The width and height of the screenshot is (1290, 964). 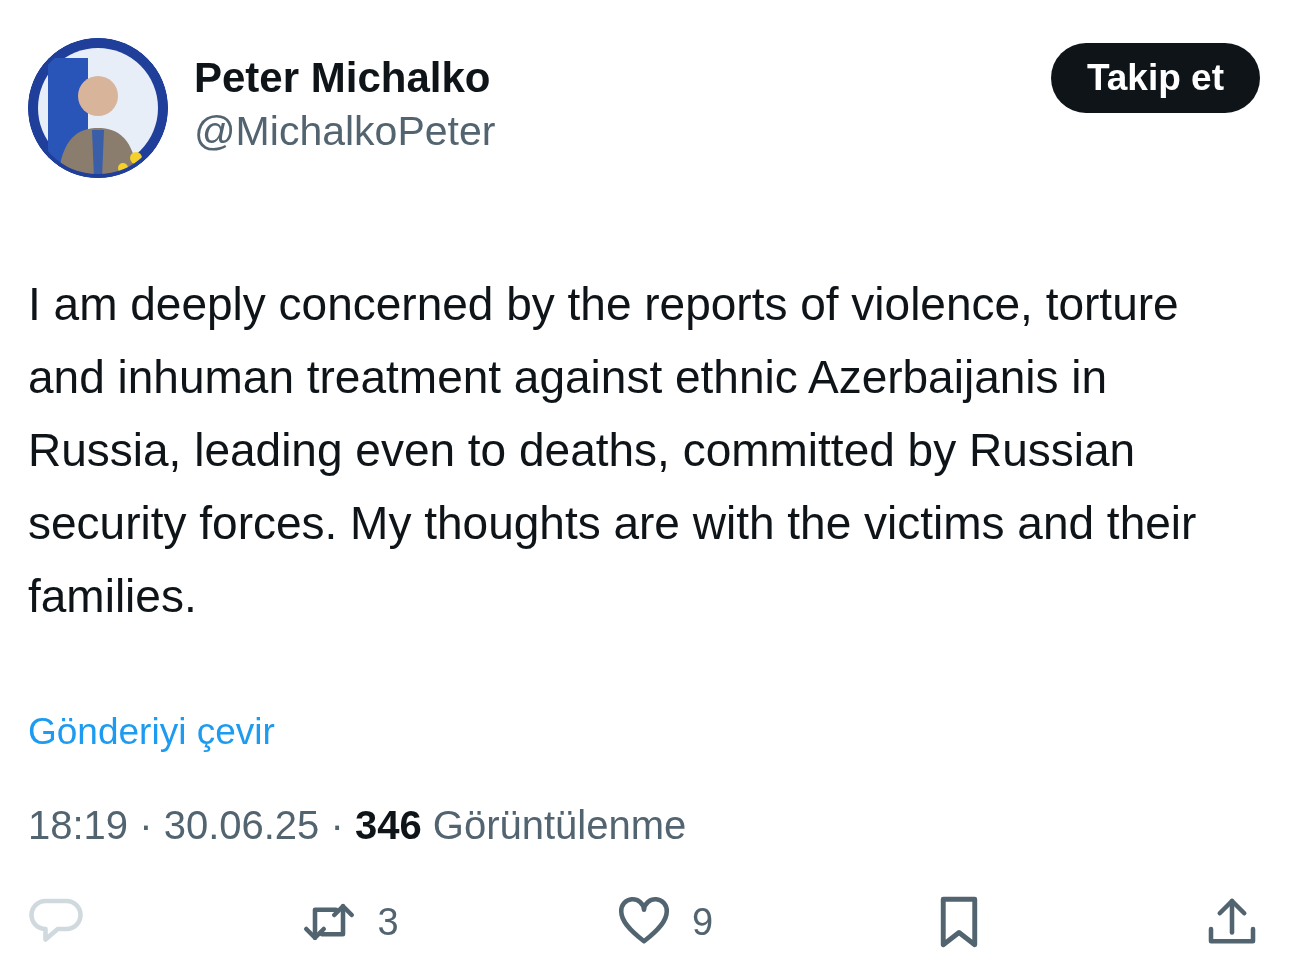 I want to click on user-handle: @MichalkoPeter, so click(x=622, y=131).